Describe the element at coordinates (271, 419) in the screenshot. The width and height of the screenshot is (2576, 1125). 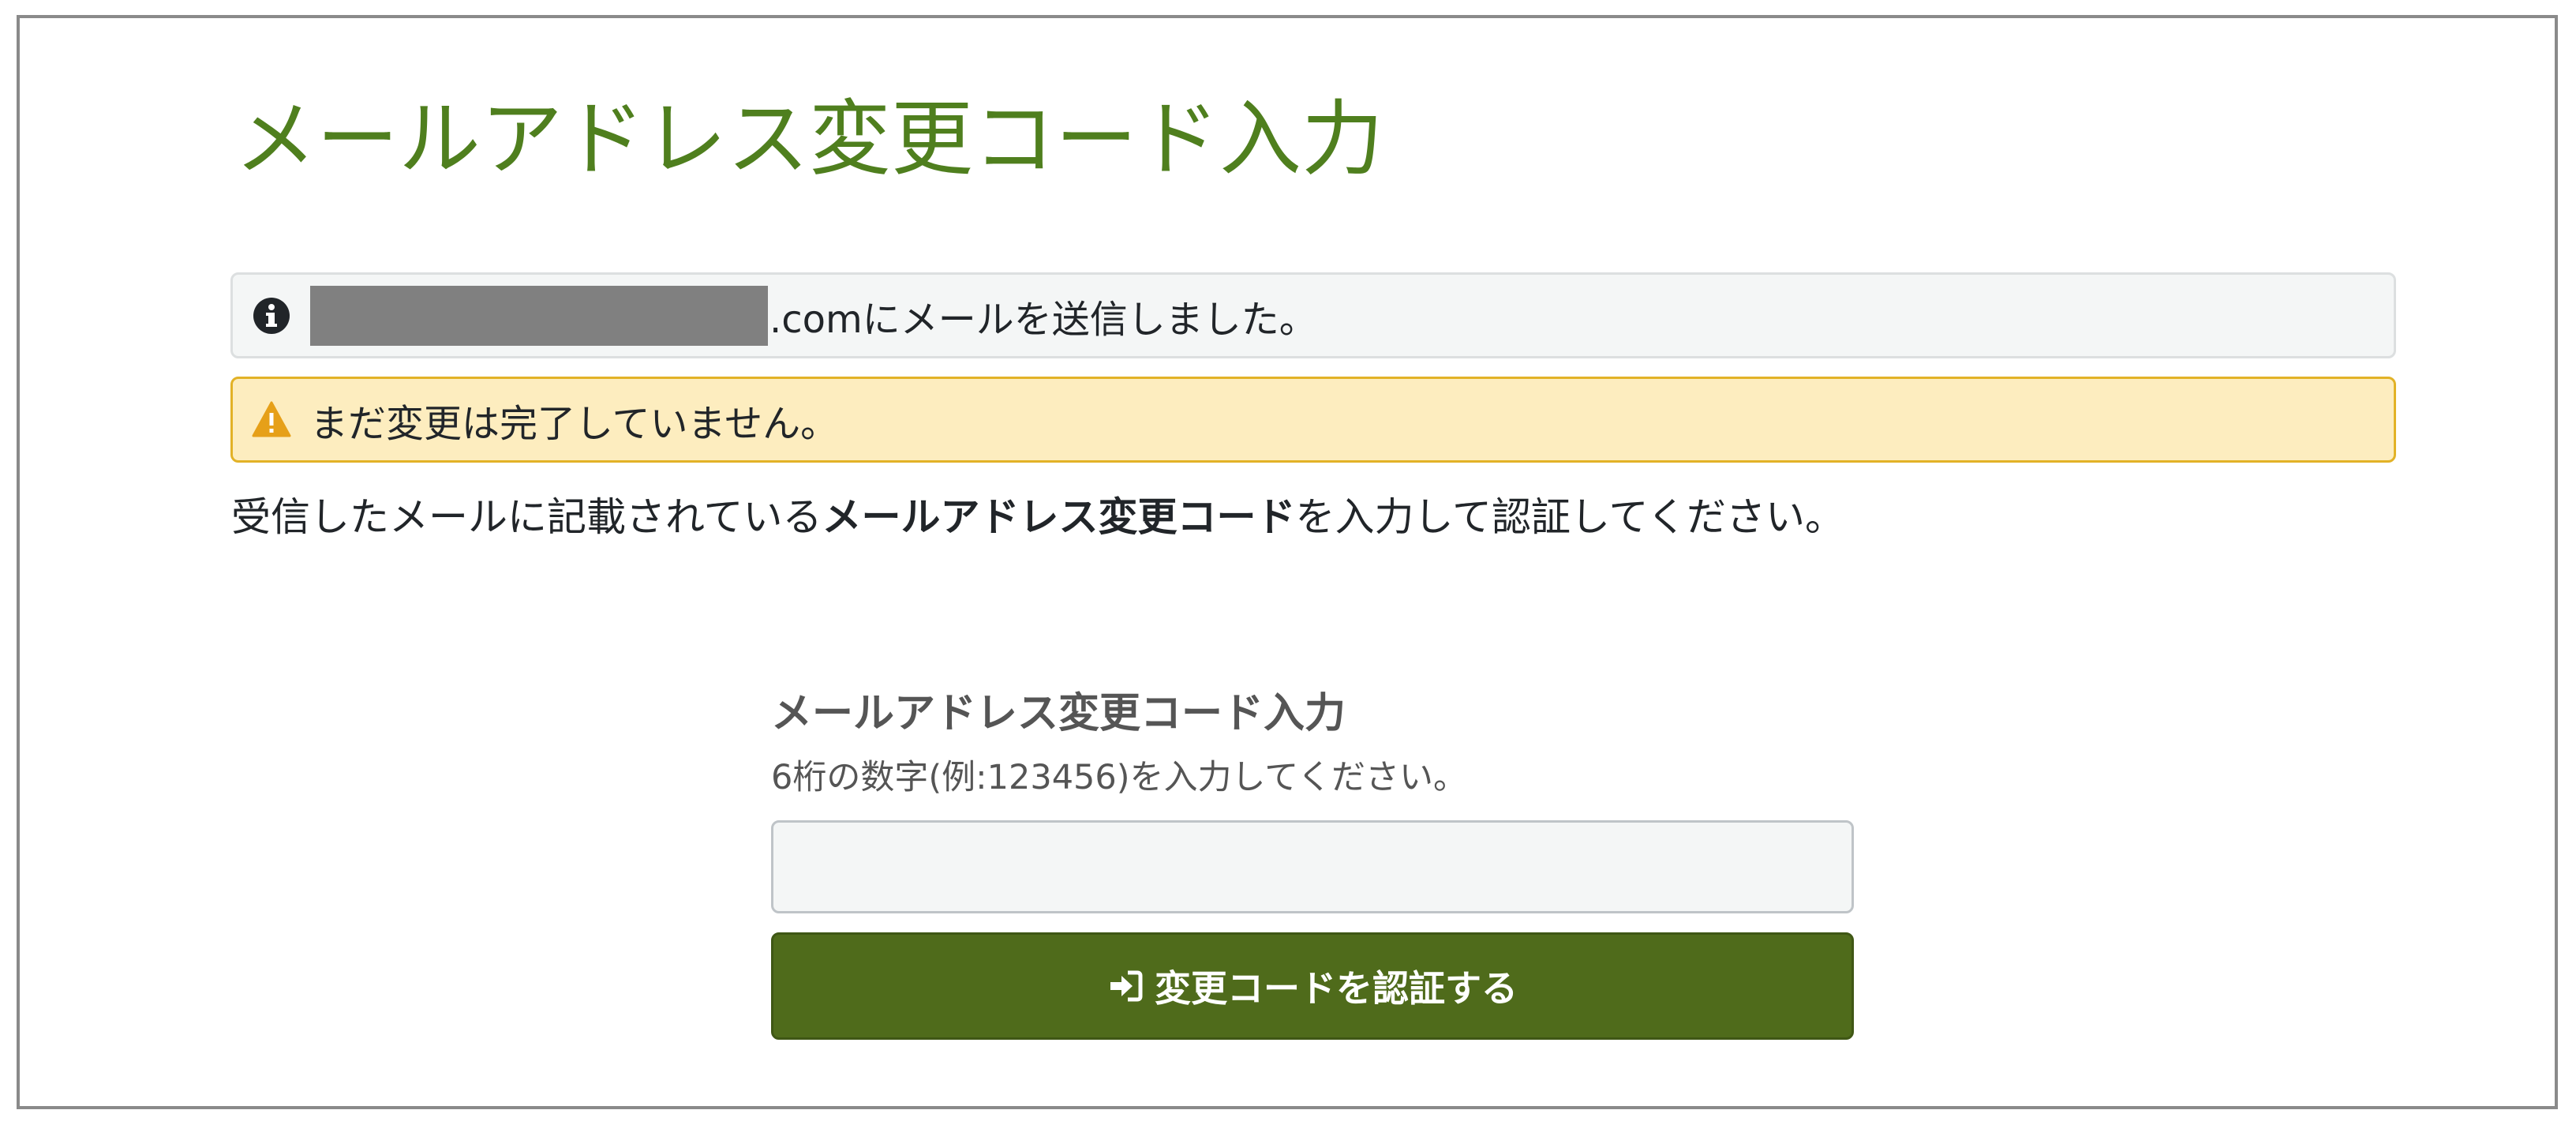
I see `warning-triangle-icon` at that location.